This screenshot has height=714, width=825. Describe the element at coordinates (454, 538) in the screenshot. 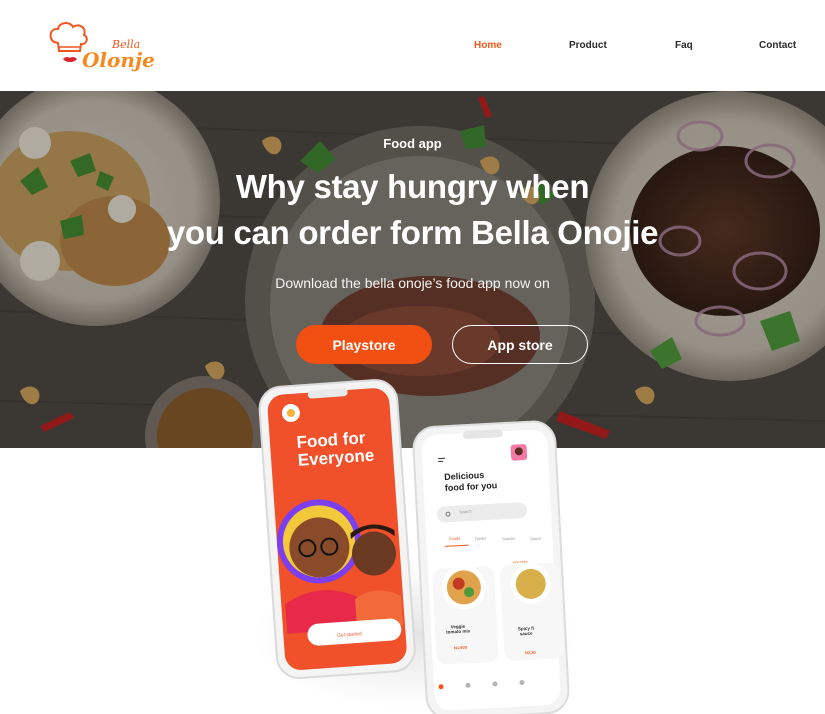

I see `phone-right-tab-foods: Foods` at that location.